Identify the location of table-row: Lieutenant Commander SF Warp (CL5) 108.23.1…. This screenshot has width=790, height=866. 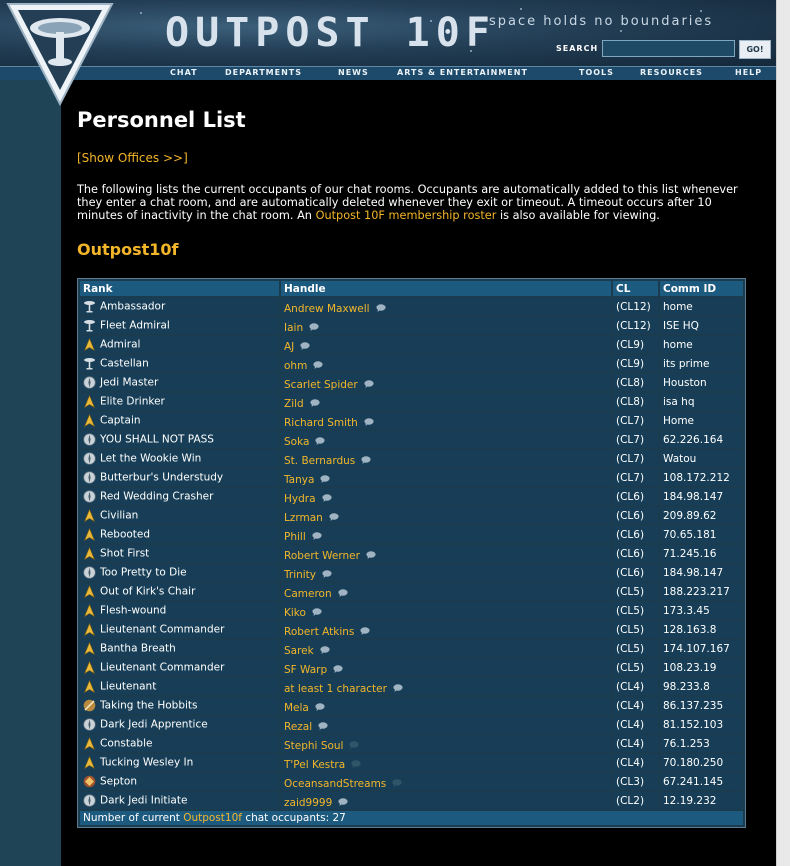
(411, 667).